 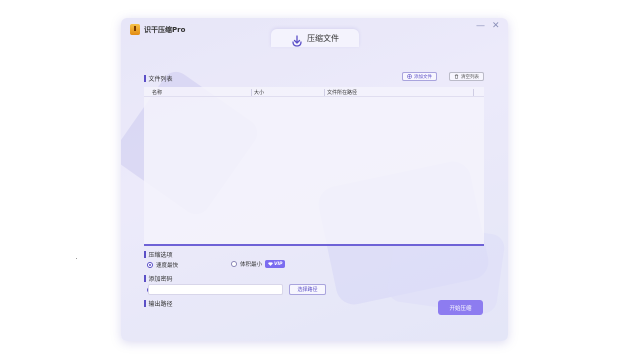 I want to click on add-file-button: 添加文件, so click(x=419, y=76).